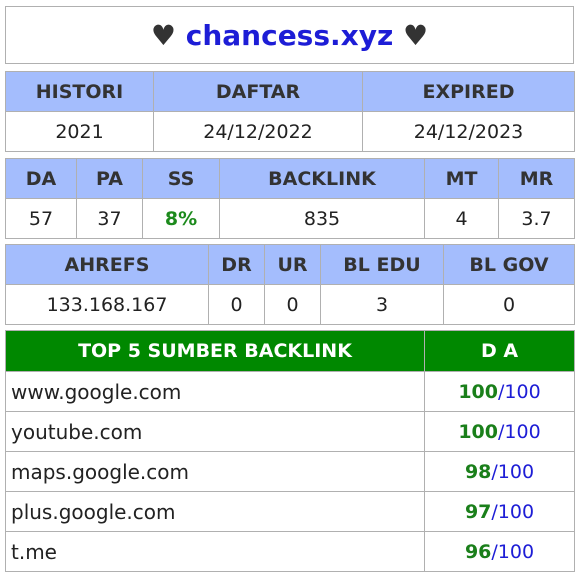  What do you see at coordinates (107, 264) in the screenshot?
I see `header-ahrefs: AHREFS` at bounding box center [107, 264].